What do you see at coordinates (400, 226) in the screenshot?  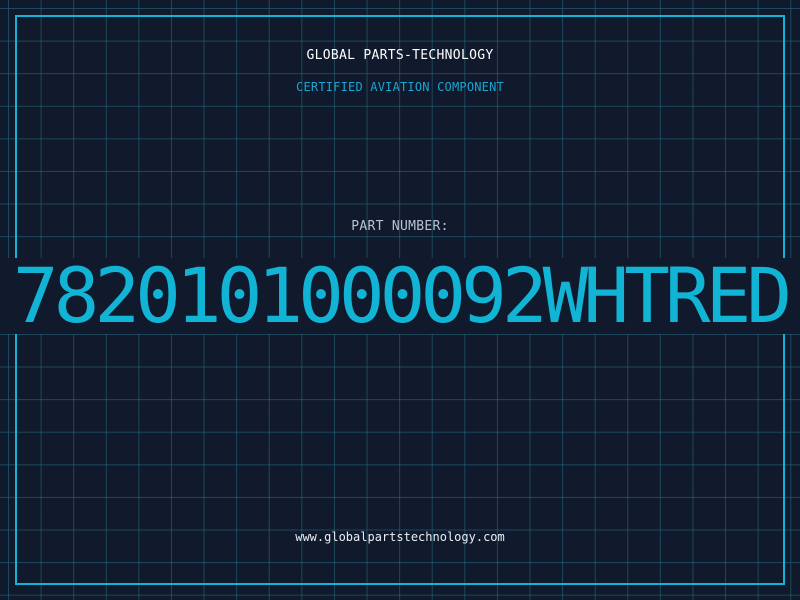 I see `part-number-label: PART NUMBER:` at bounding box center [400, 226].